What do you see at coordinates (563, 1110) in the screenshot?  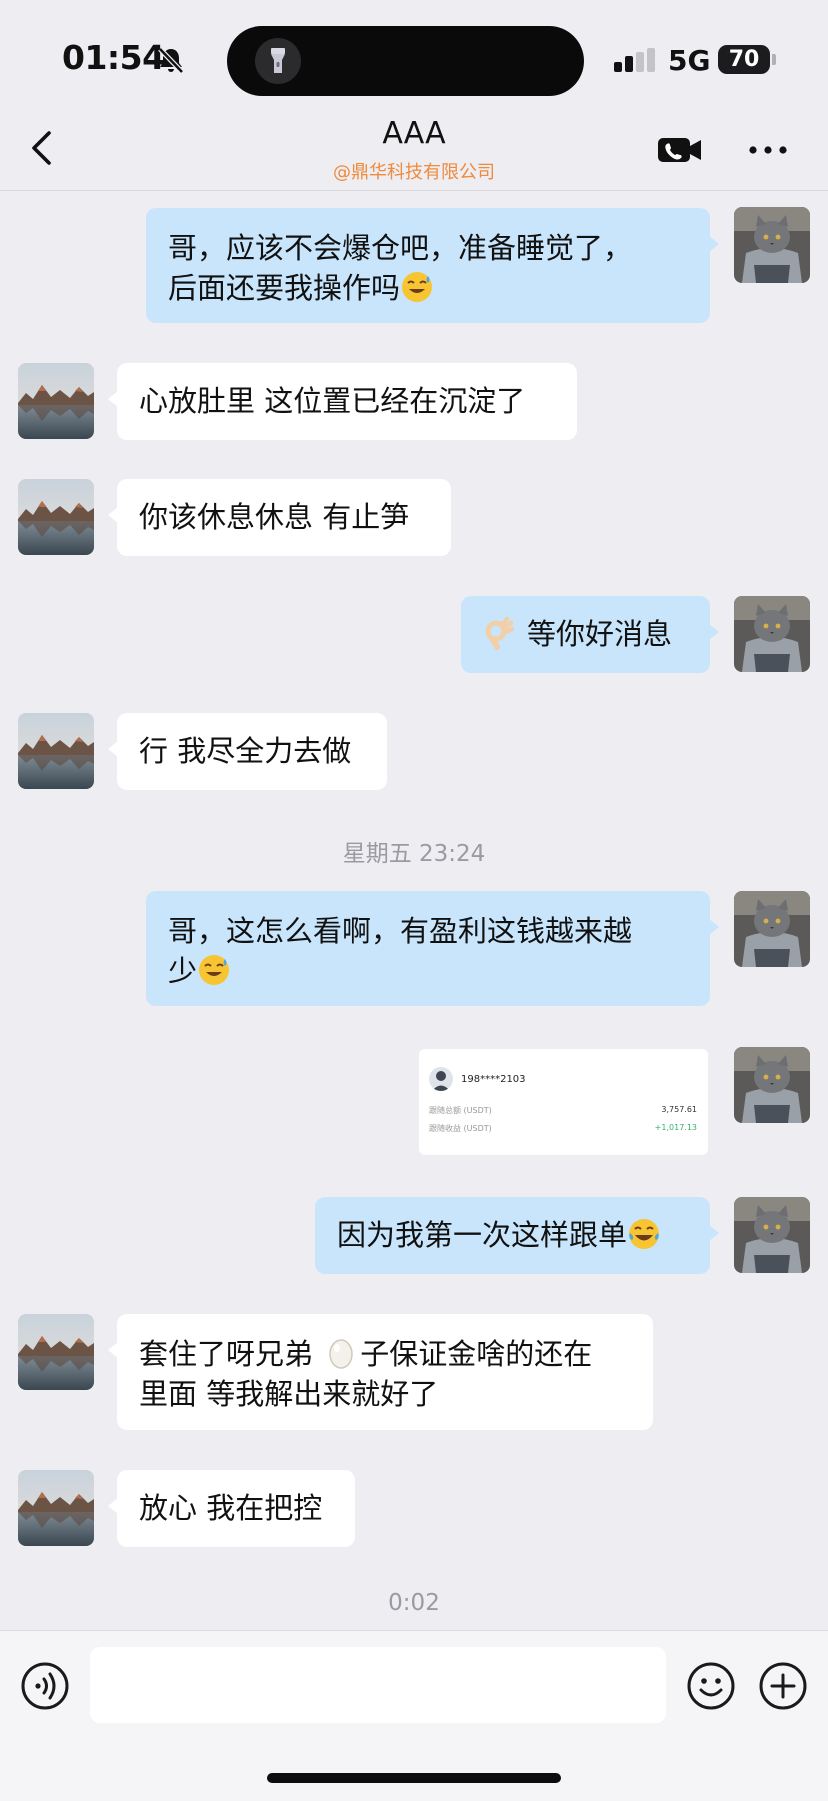 I see `screenshot-row: 跟随总额 (USDT) 3,757.61` at bounding box center [563, 1110].